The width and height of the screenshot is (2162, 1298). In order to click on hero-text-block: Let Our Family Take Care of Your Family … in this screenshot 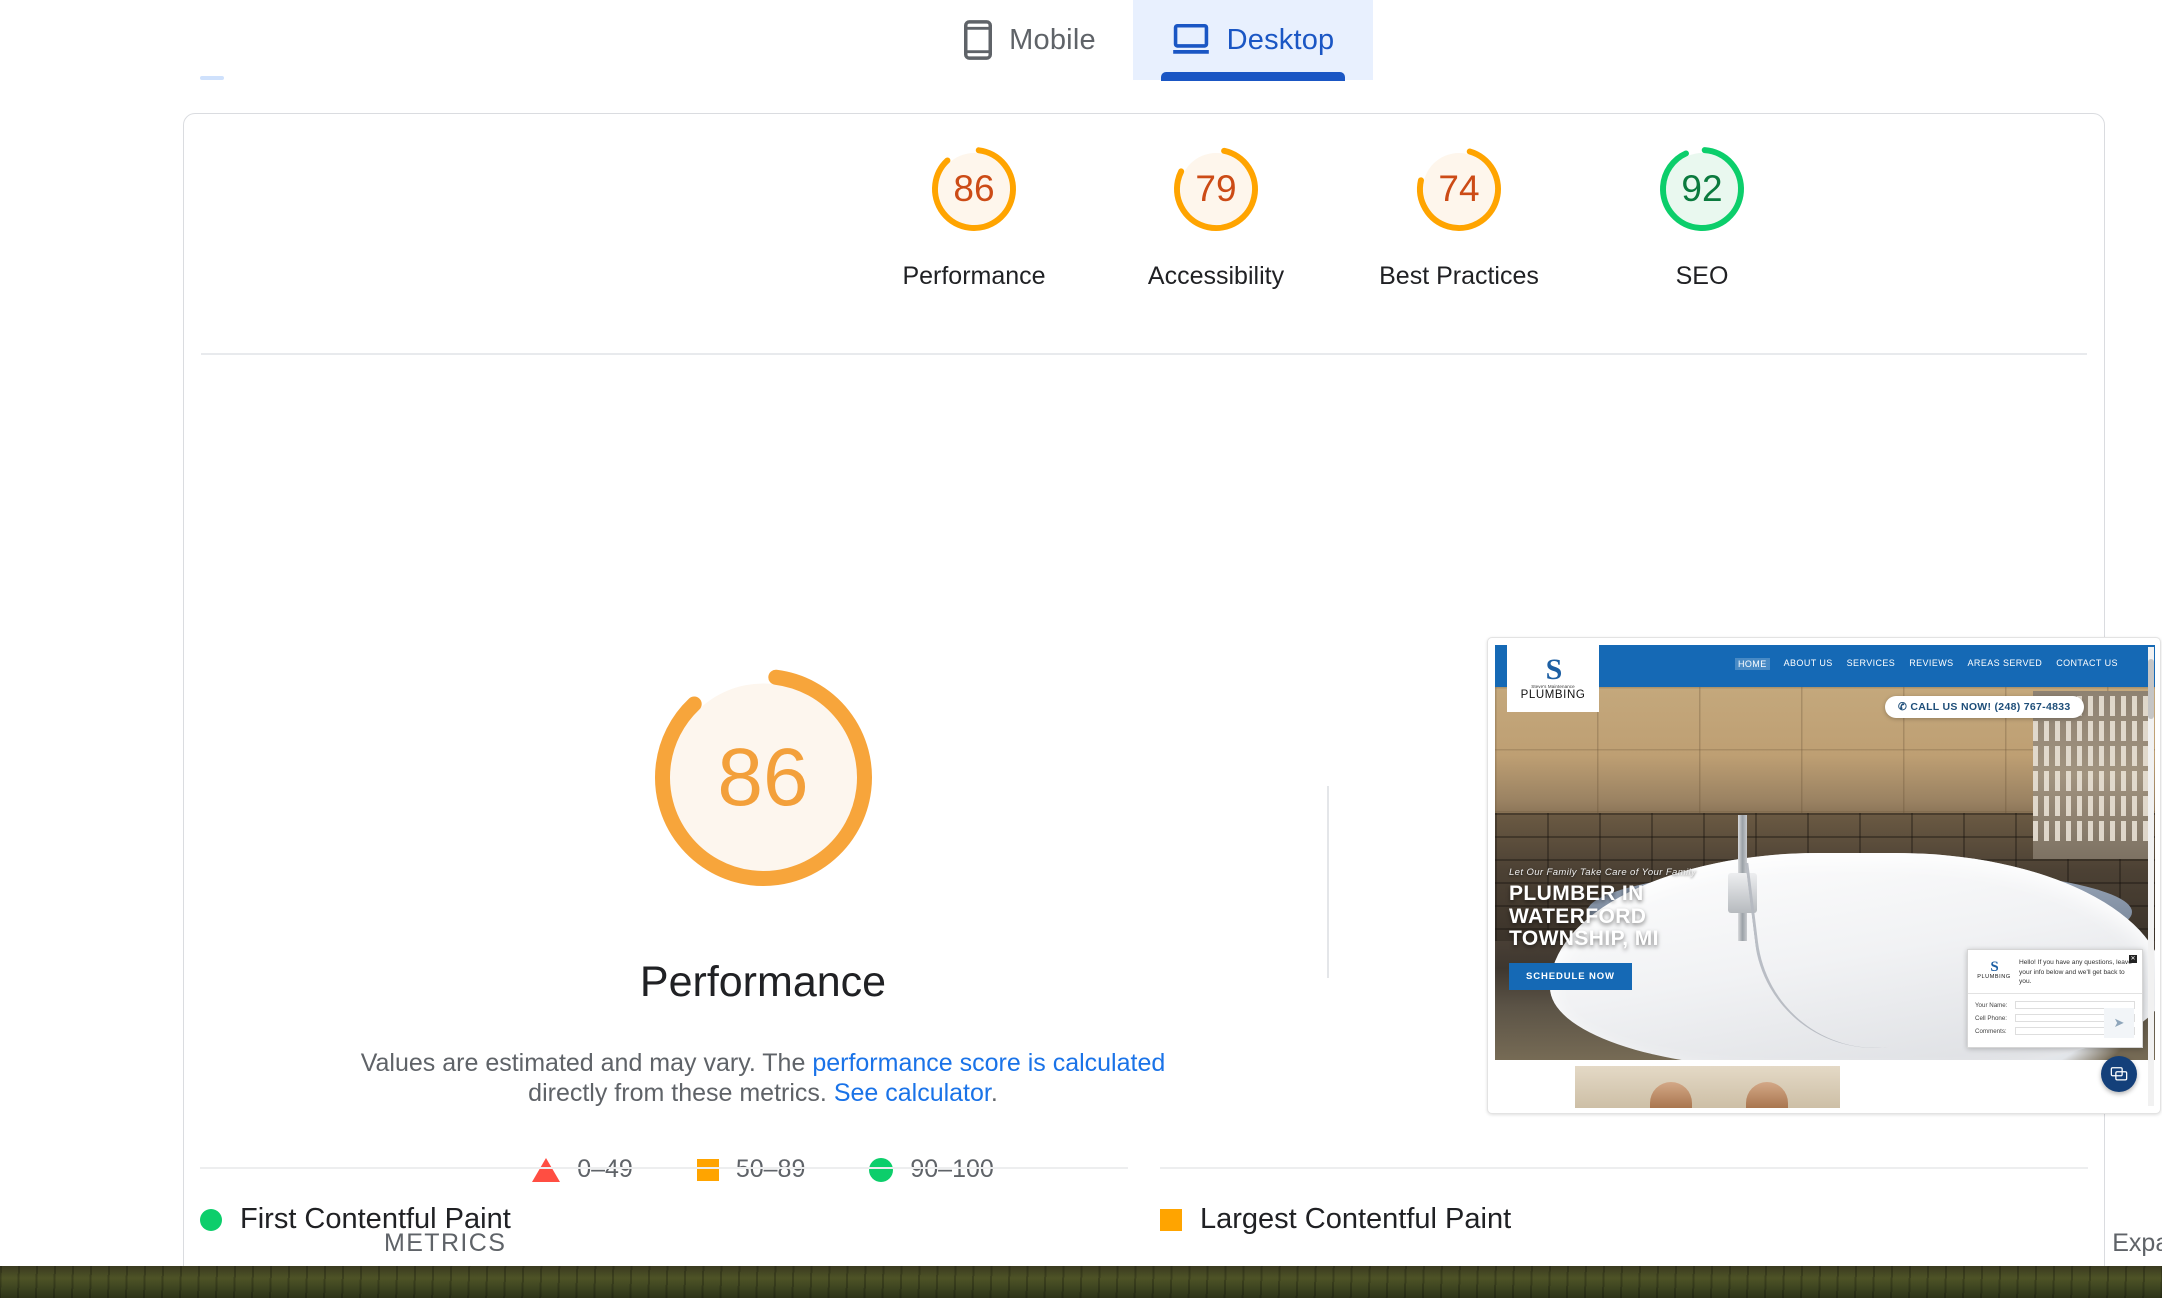, I will do `click(1639, 929)`.